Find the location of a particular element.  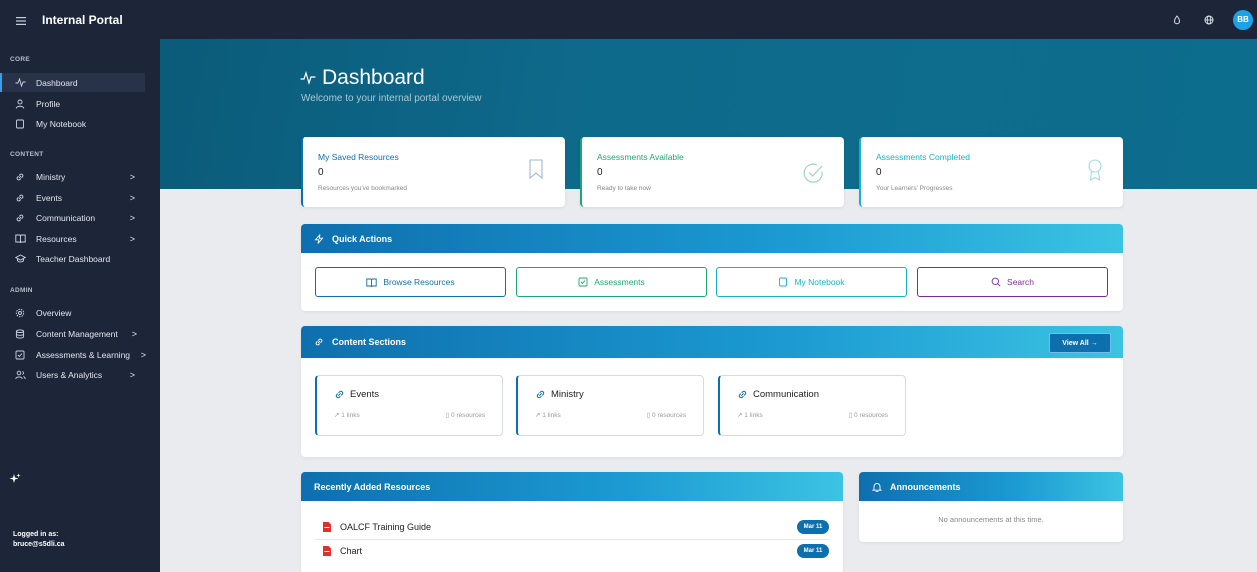

sidebar-item-overview: Overview is located at coordinates (74, 312).